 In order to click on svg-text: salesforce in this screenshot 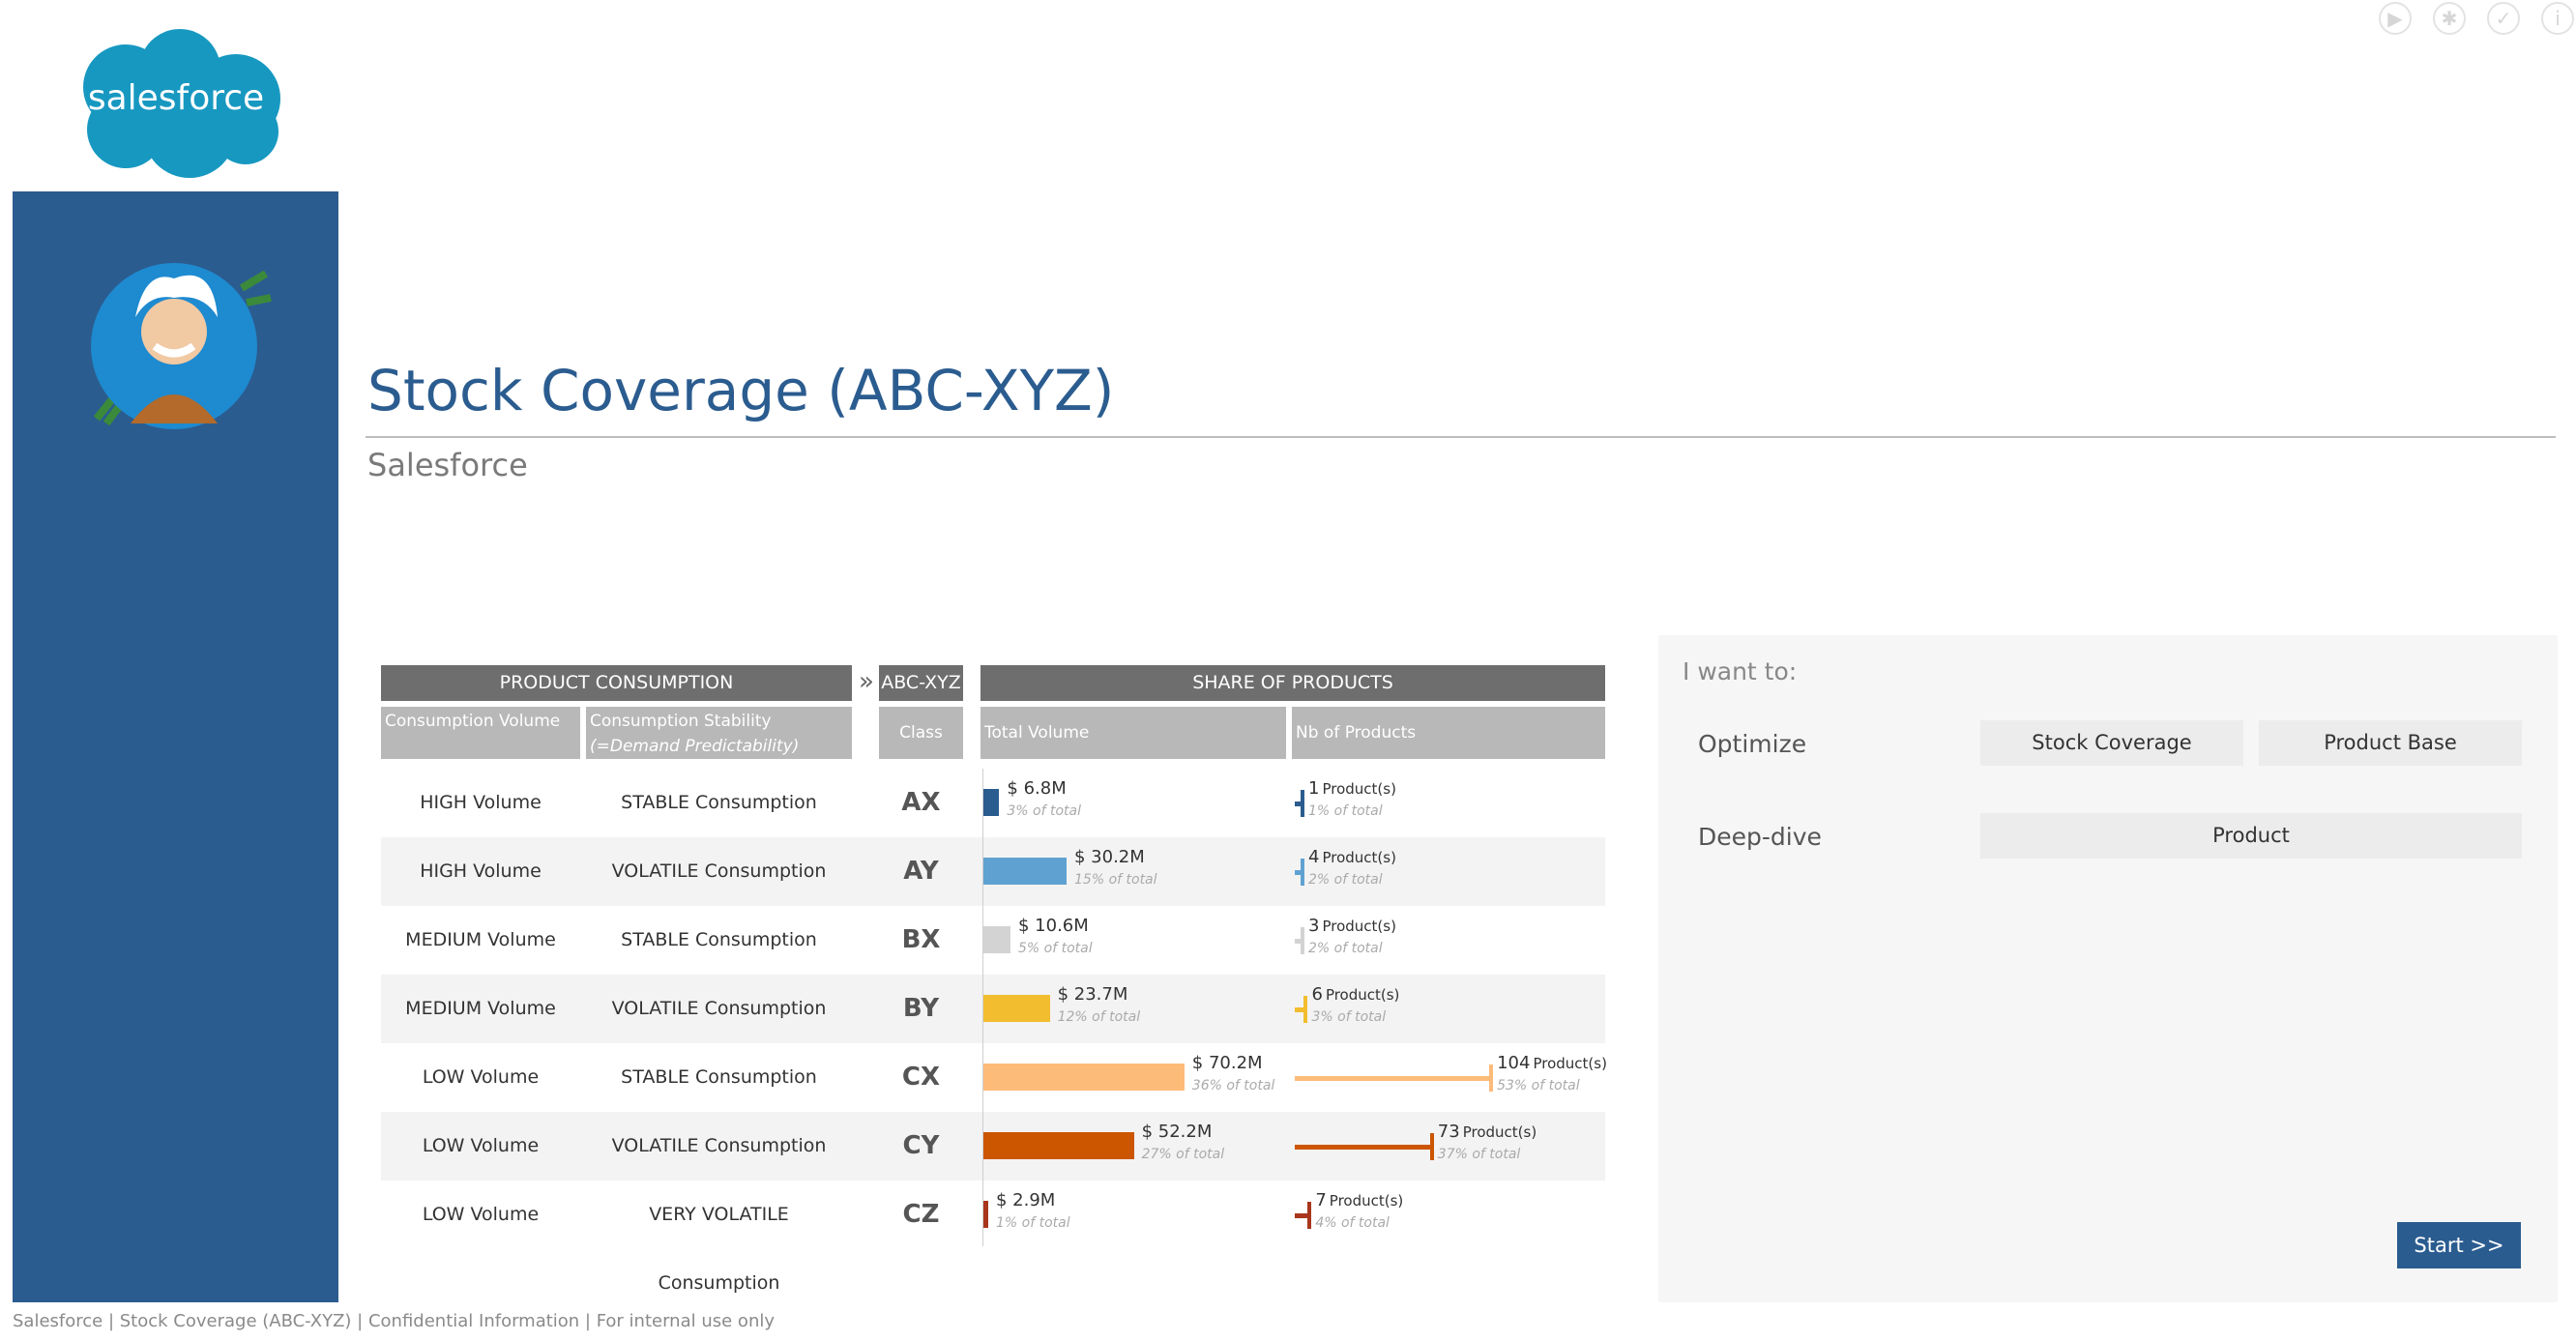, I will do `click(176, 98)`.